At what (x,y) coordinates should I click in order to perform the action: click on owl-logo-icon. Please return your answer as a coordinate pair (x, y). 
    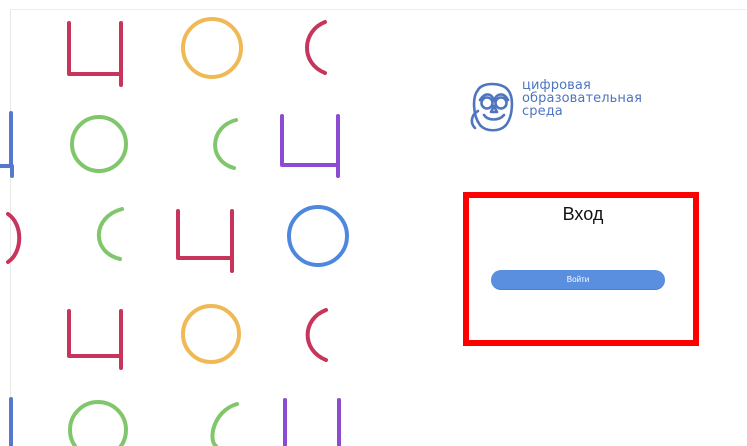
    Looking at the image, I should click on (492, 107).